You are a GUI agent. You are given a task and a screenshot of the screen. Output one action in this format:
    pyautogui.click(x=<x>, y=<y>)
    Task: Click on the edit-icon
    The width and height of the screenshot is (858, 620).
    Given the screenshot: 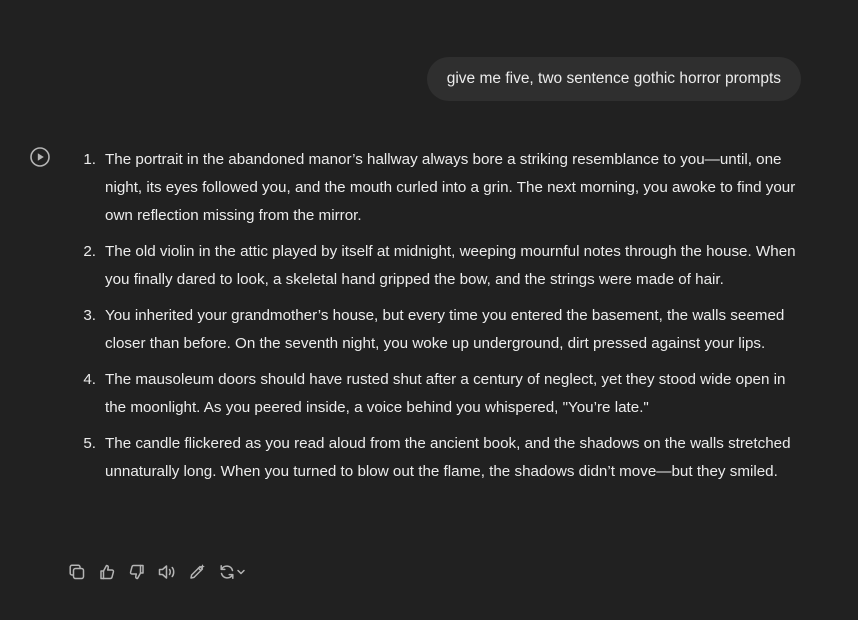 What is the action you would take?
    pyautogui.click(x=197, y=572)
    